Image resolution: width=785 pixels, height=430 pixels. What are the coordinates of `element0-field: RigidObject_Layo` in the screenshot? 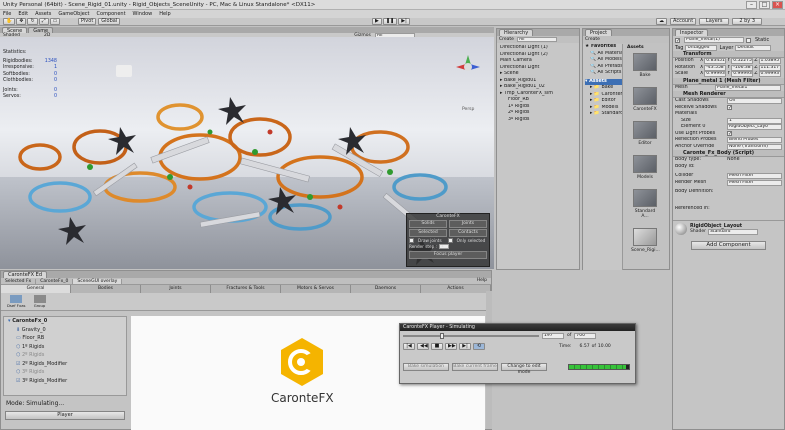 It's located at (754, 127).